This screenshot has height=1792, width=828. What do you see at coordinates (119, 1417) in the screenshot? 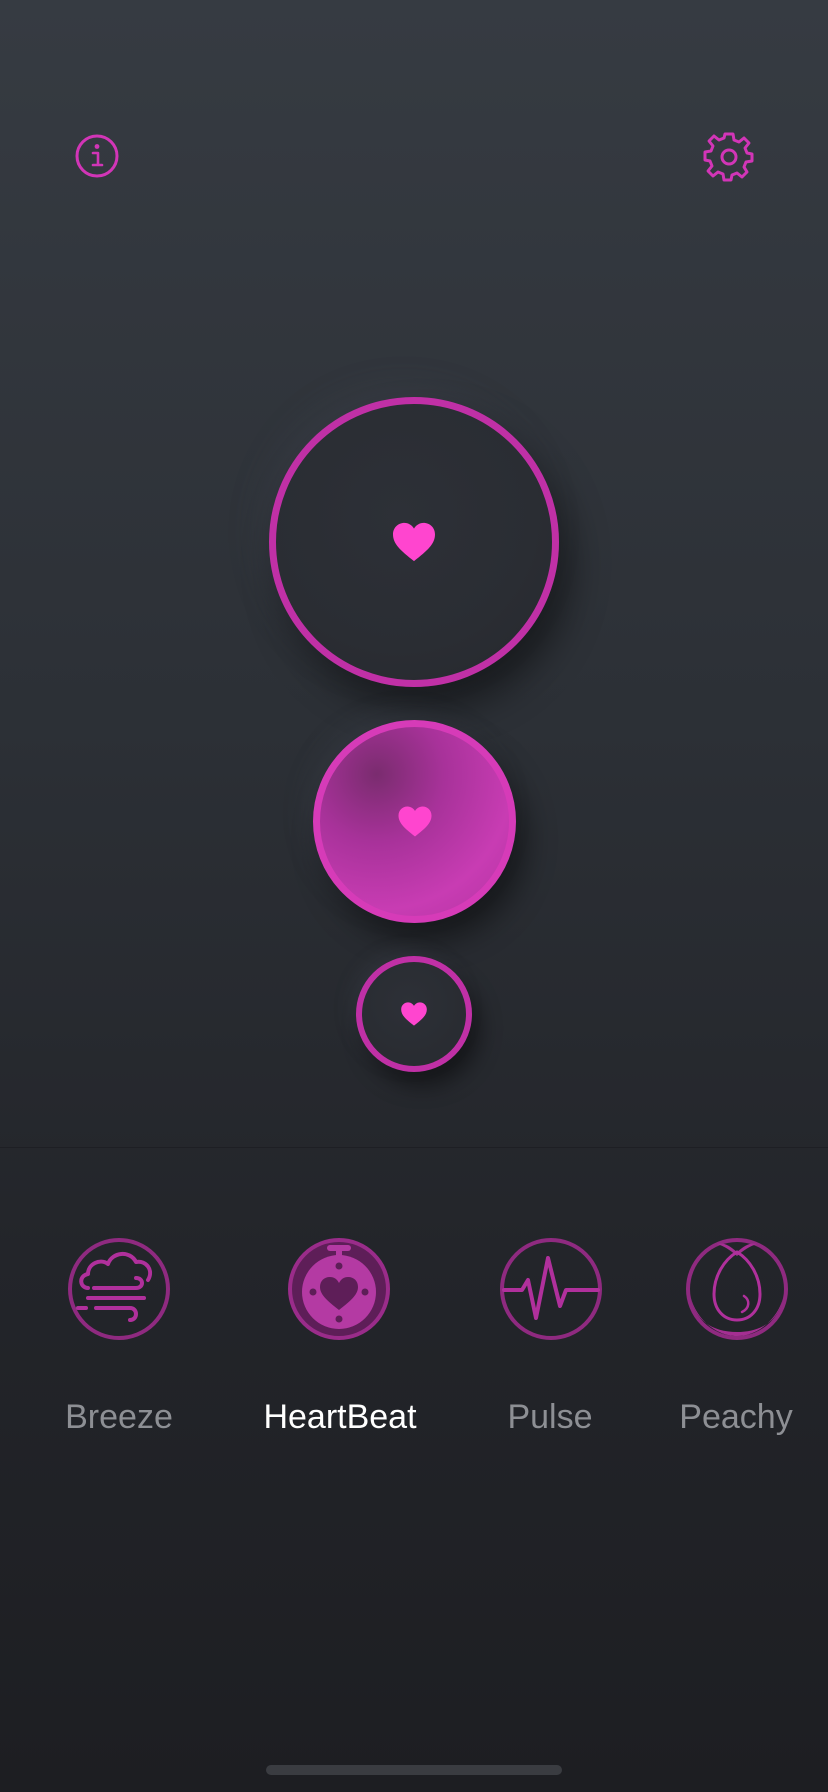
I see `mode-label: Breeze` at bounding box center [119, 1417].